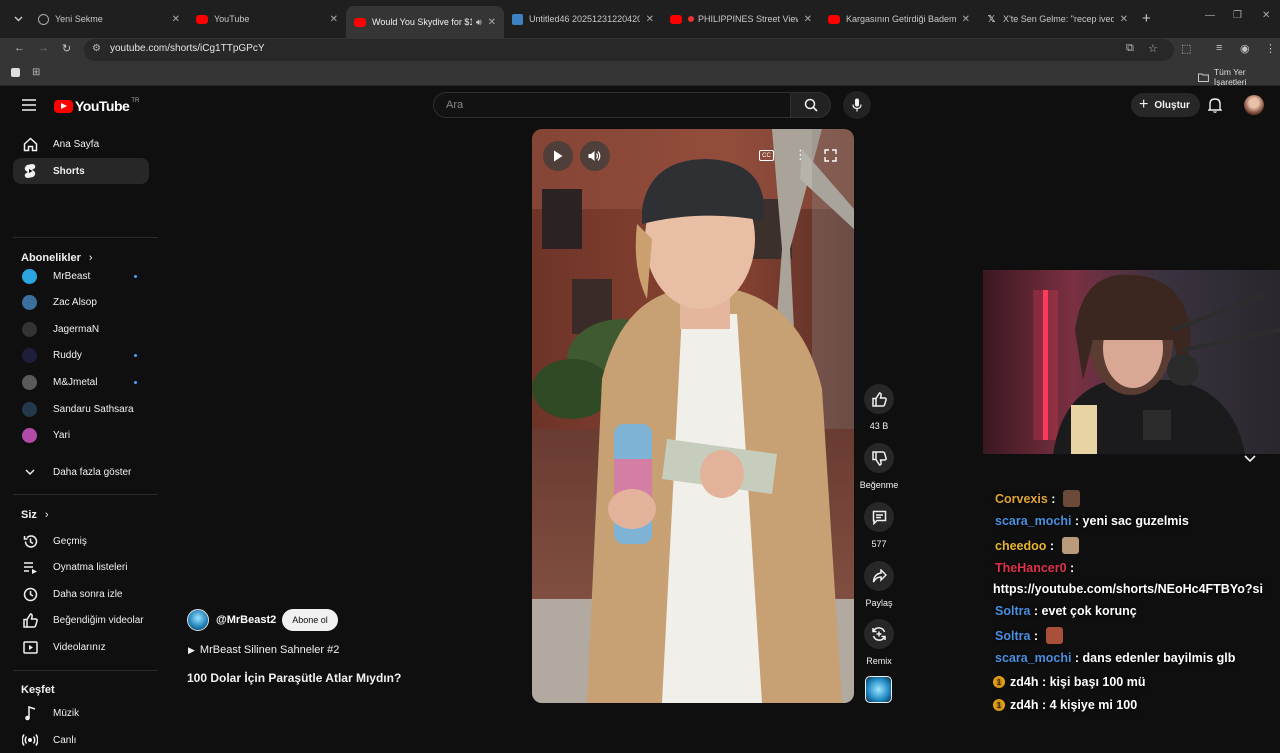  I want to click on sidebar-item-sandaru-sathsara: Sandaru Sathsara, so click(81, 409).